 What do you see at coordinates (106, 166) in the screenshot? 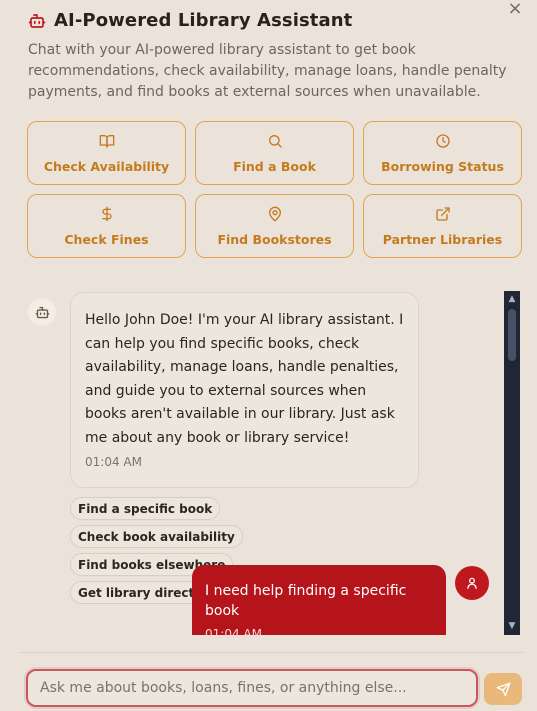
I see `action-label: Check Availability` at bounding box center [106, 166].